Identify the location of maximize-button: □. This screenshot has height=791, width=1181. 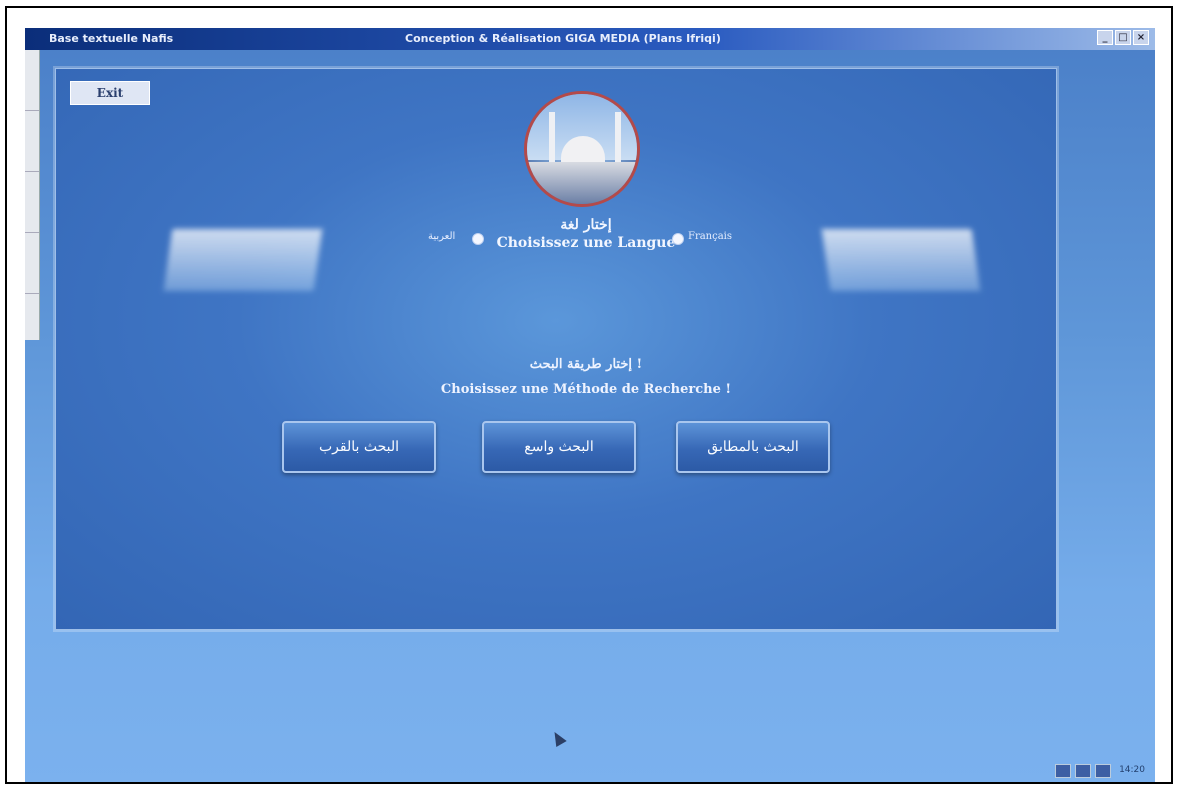
(1123, 37).